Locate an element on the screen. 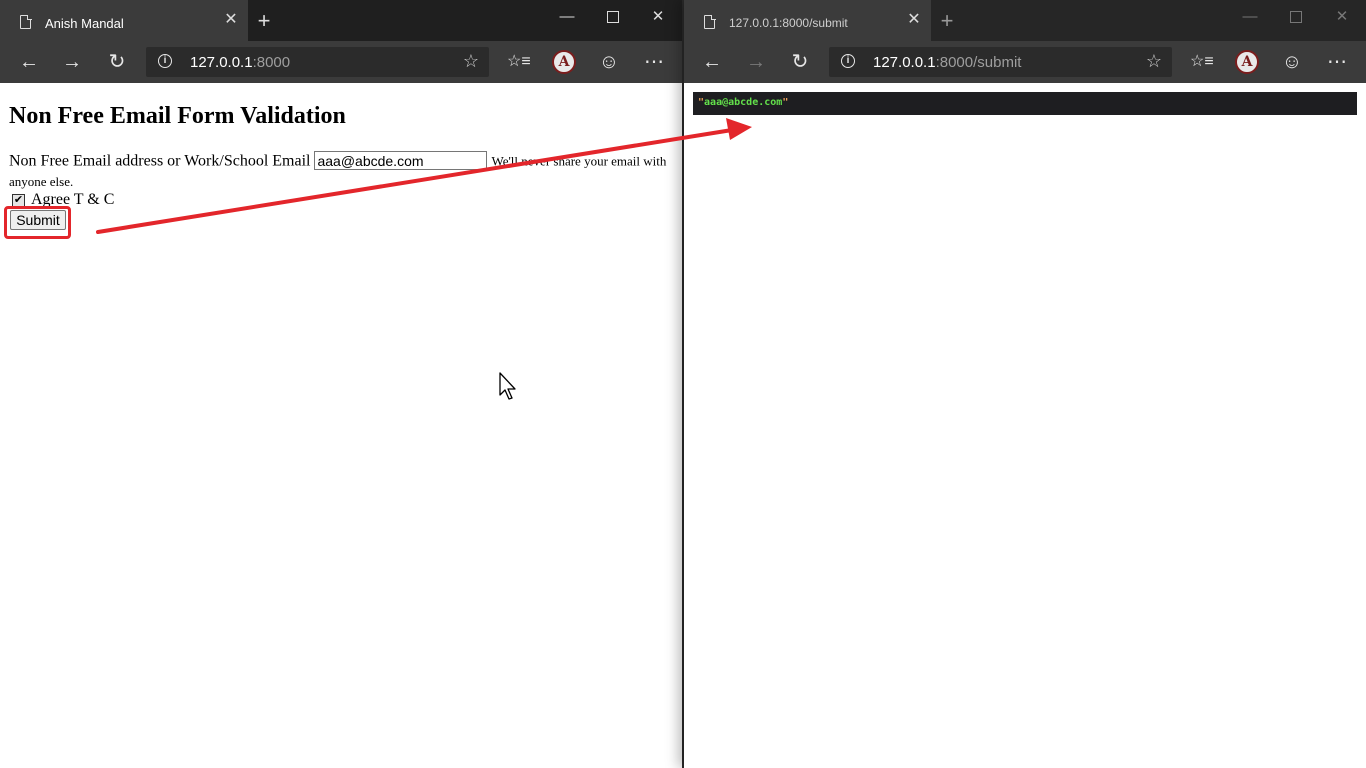  title-bar: Anish Mandal ✕ + — ✕ is located at coordinates (341, 20).